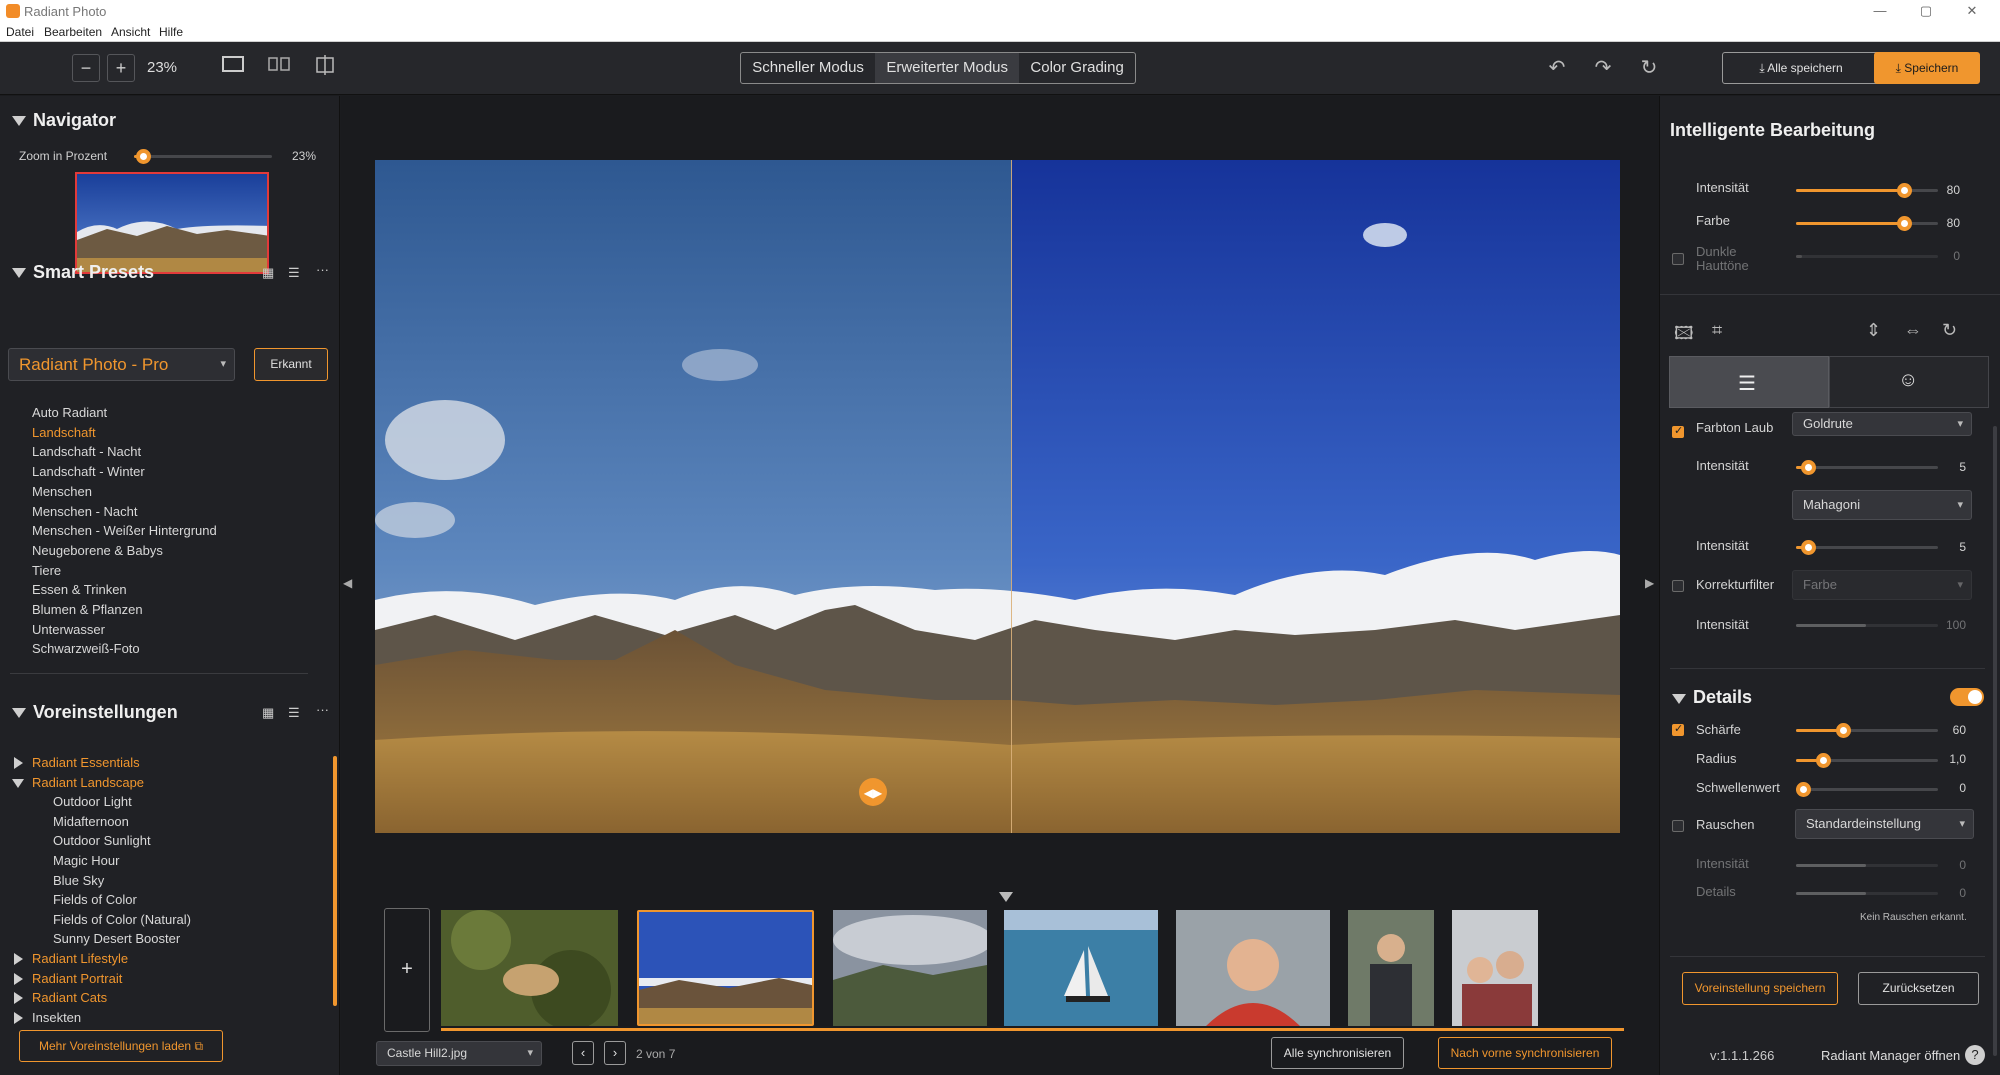 The image size is (2000, 1075). Describe the element at coordinates (78, 880) in the screenshot. I see `preset-item: Blue Sky` at that location.